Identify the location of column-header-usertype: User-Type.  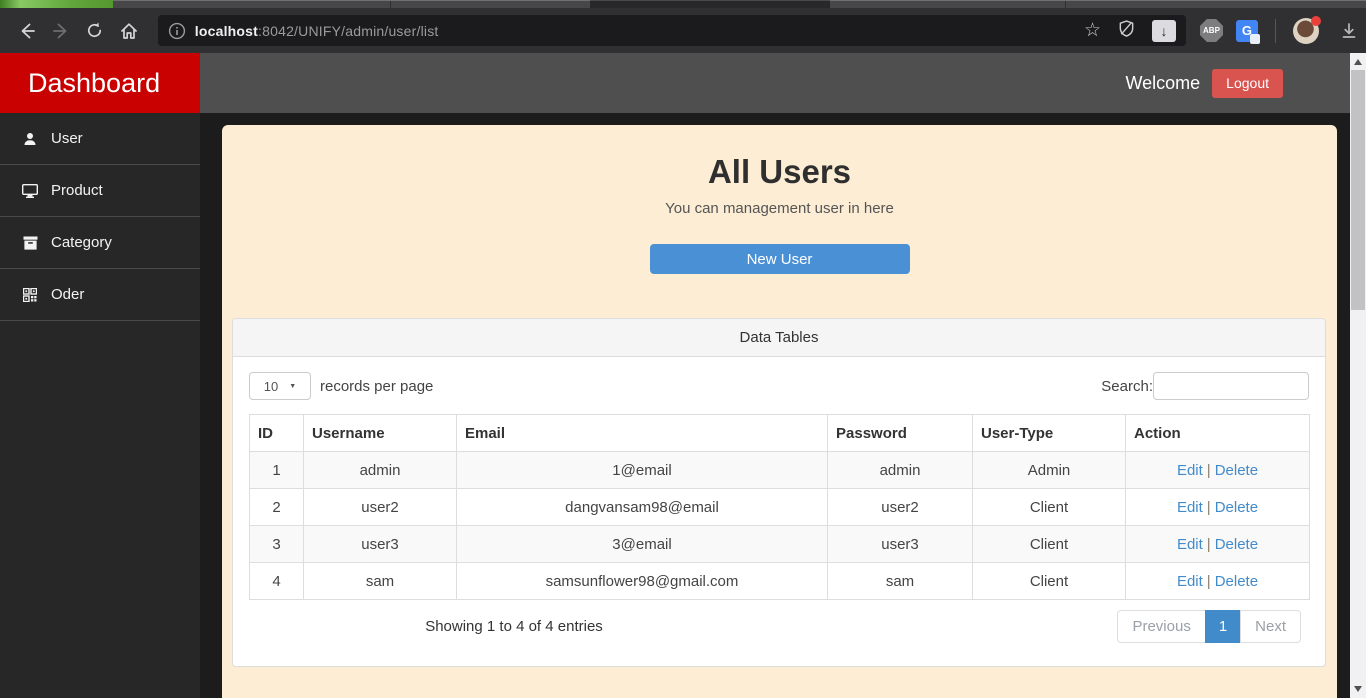
(1049, 433).